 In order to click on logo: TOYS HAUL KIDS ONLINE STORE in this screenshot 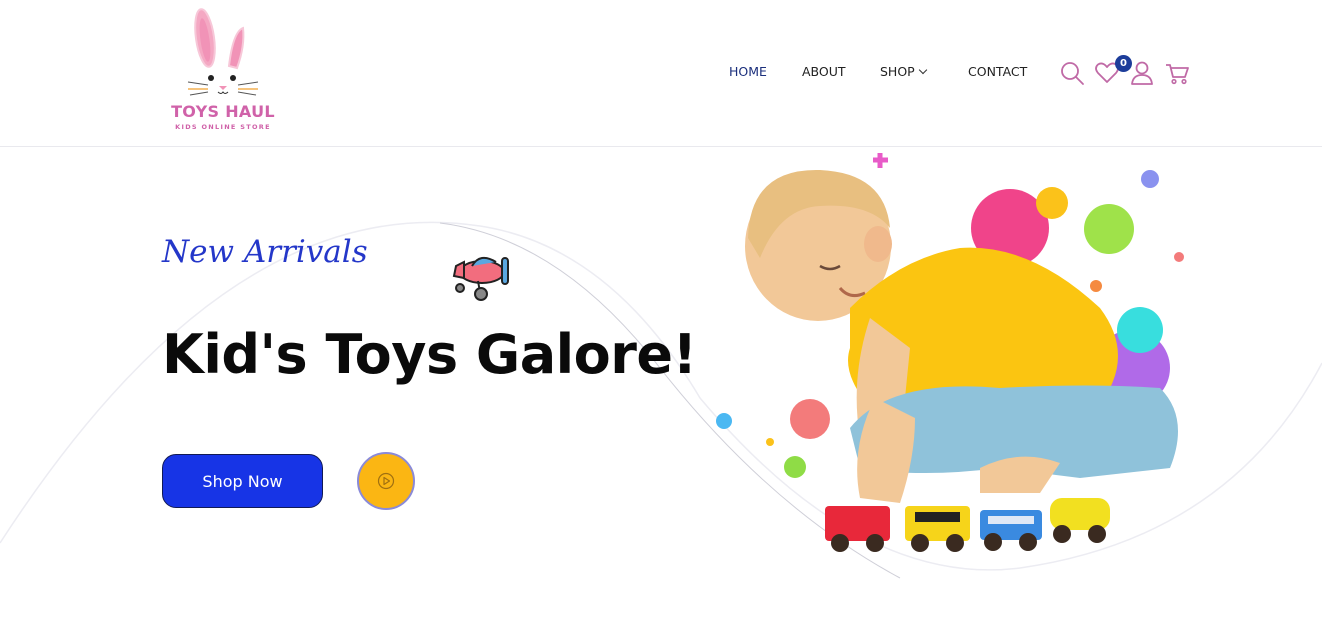, I will do `click(223, 71)`.